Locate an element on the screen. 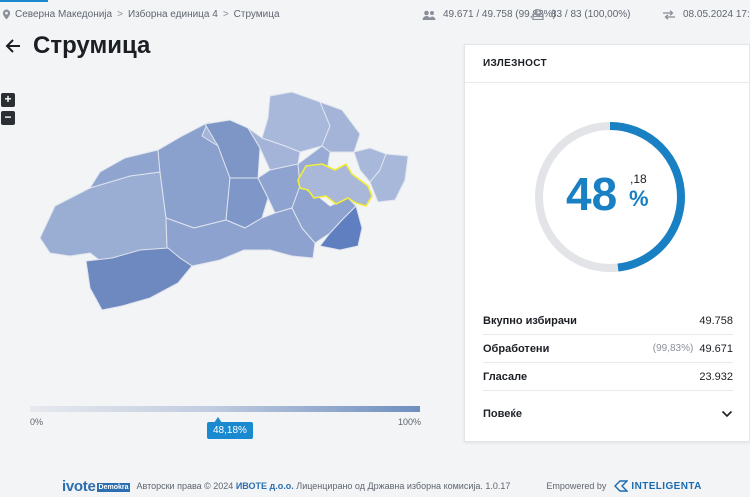  ballot-box-icon is located at coordinates (538, 14).